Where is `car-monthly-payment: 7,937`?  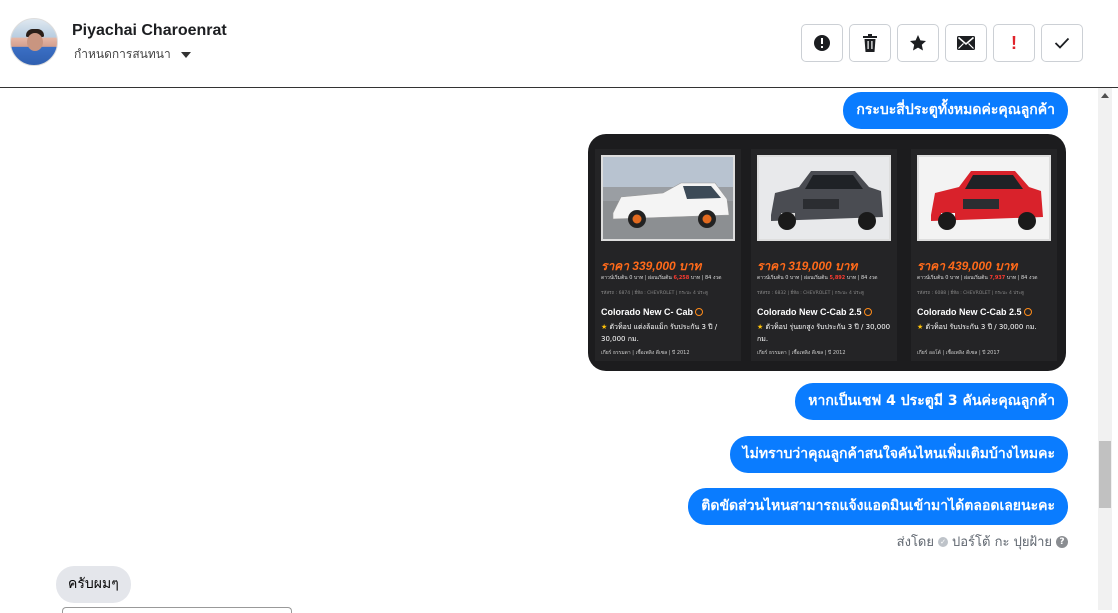 car-monthly-payment: 7,937 is located at coordinates (997, 278).